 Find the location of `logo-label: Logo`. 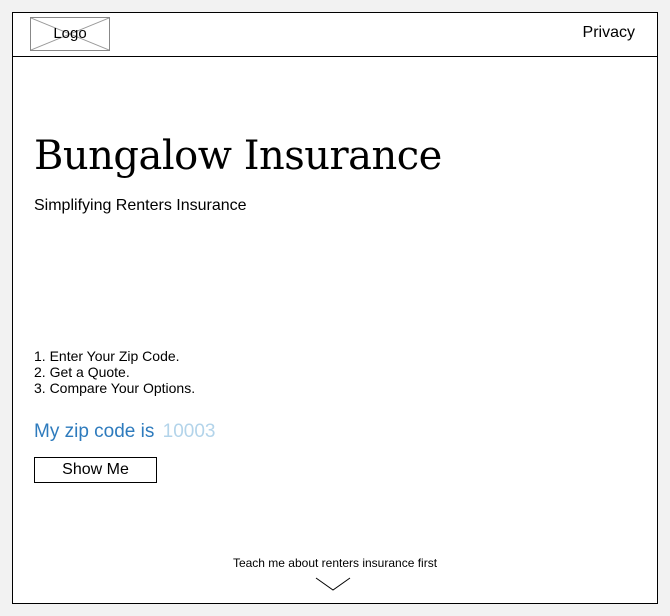

logo-label: Logo is located at coordinates (70, 33).